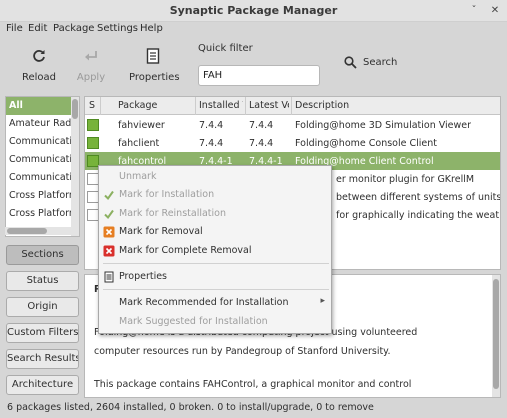 The height and width of the screenshot is (418, 507). What do you see at coordinates (42, 307) in the screenshot?
I see `origin-button: Origin` at bounding box center [42, 307].